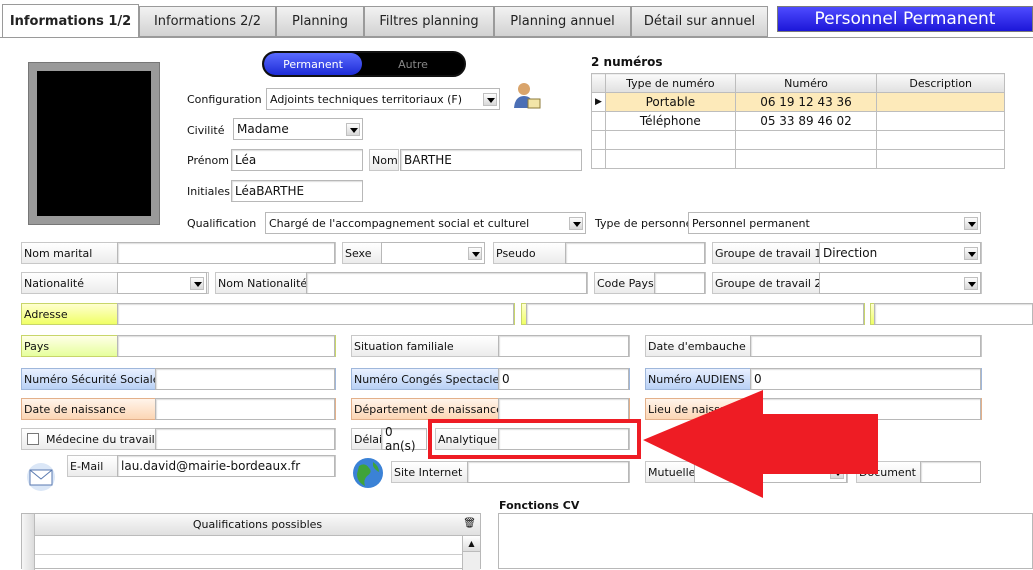  What do you see at coordinates (320, 21) in the screenshot?
I see `tab-planning: Planning` at bounding box center [320, 21].